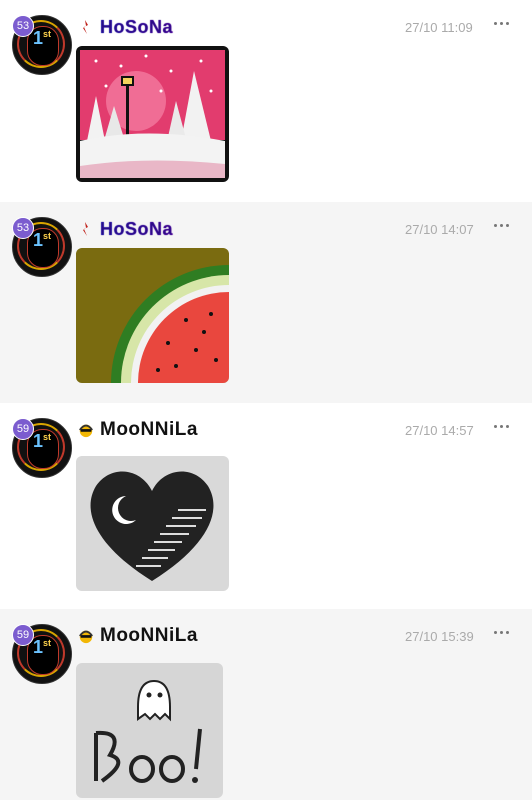 This screenshot has width=532, height=800. I want to click on timestamp: 27/10 11:09, so click(439, 27).